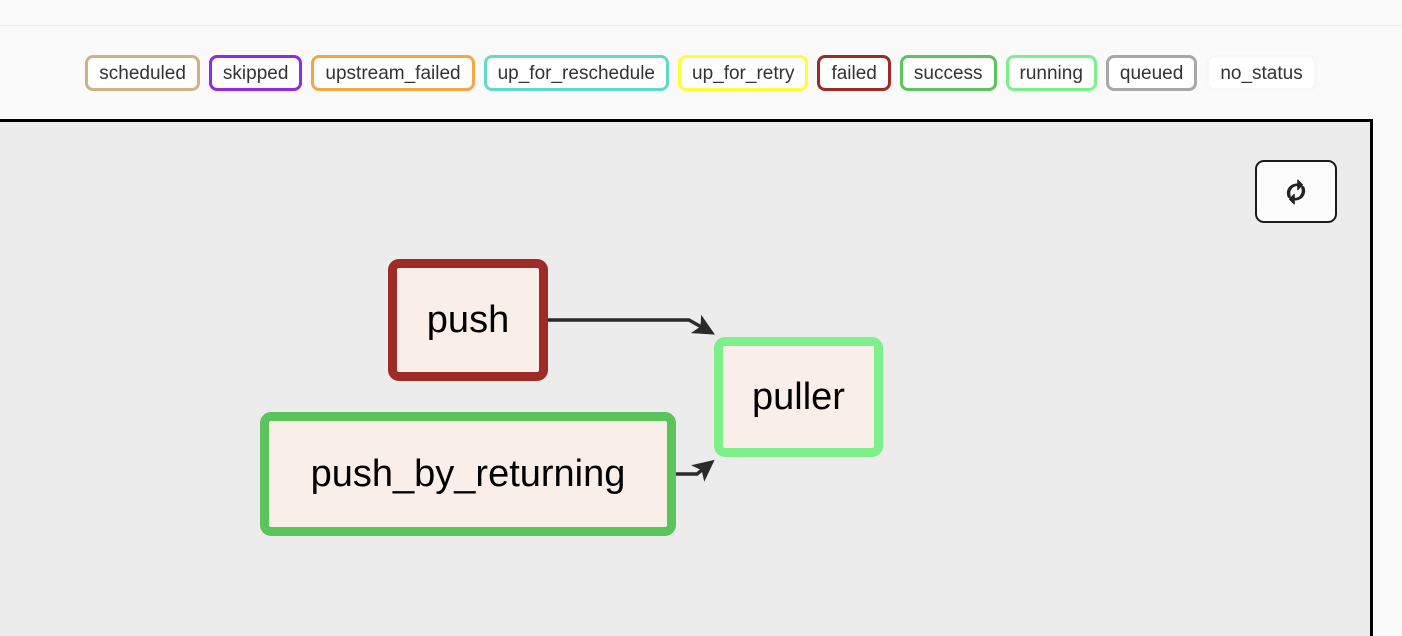  I want to click on legend-item-skipped: skipped, so click(255, 73).